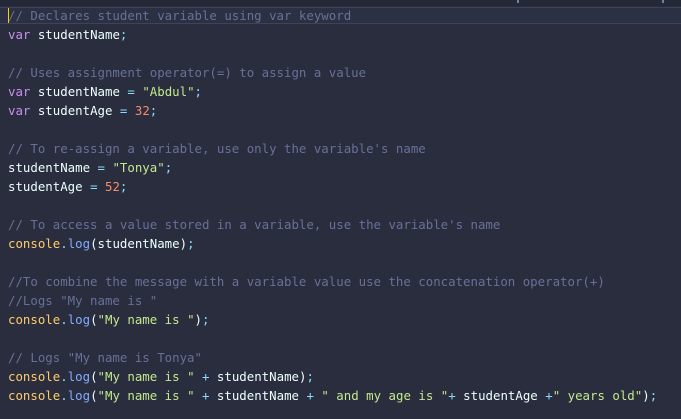 This screenshot has height=419, width=681. What do you see at coordinates (168, 91) in the screenshot?
I see `code-token-string: "Abdul"` at bounding box center [168, 91].